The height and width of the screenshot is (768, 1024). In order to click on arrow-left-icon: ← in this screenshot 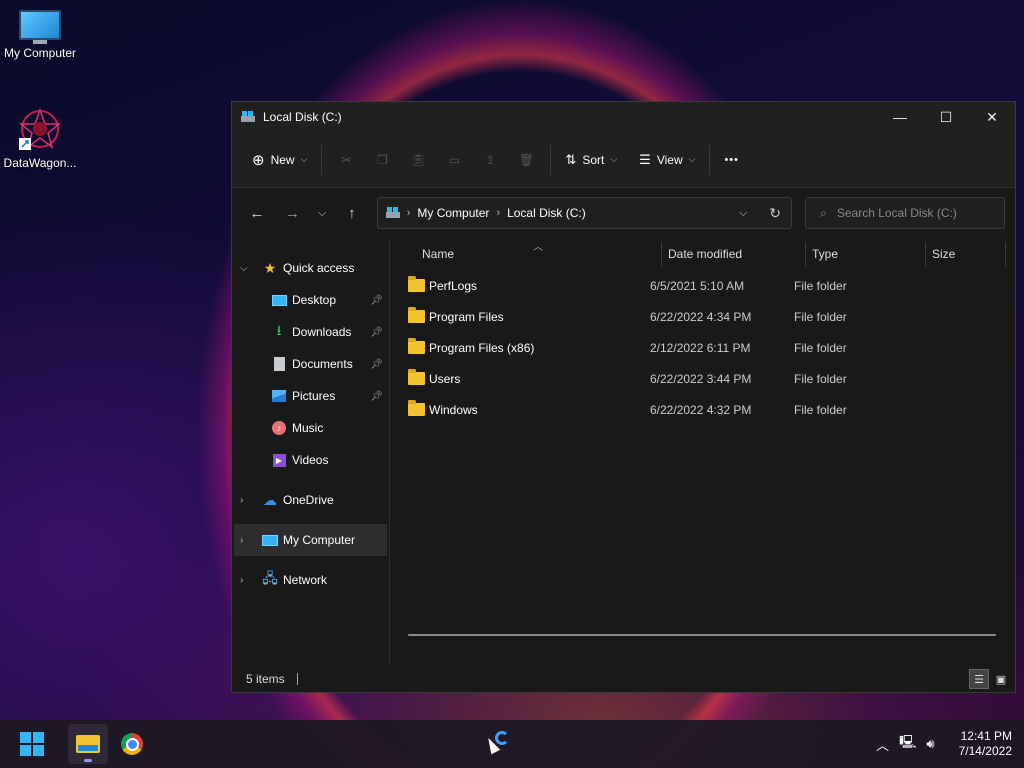, I will do `click(257, 213)`.